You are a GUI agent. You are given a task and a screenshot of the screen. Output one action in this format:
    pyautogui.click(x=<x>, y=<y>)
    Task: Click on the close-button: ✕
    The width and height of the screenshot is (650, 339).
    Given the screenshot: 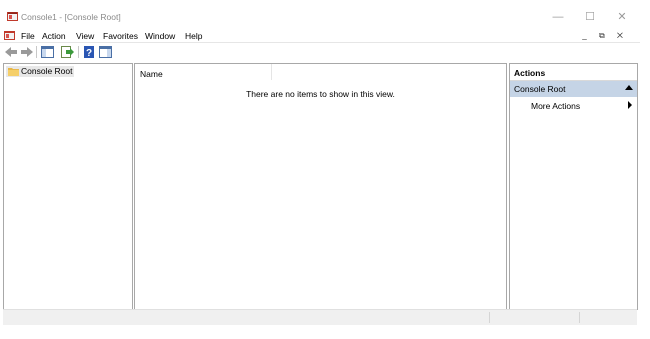 What is the action you would take?
    pyautogui.click(x=622, y=17)
    